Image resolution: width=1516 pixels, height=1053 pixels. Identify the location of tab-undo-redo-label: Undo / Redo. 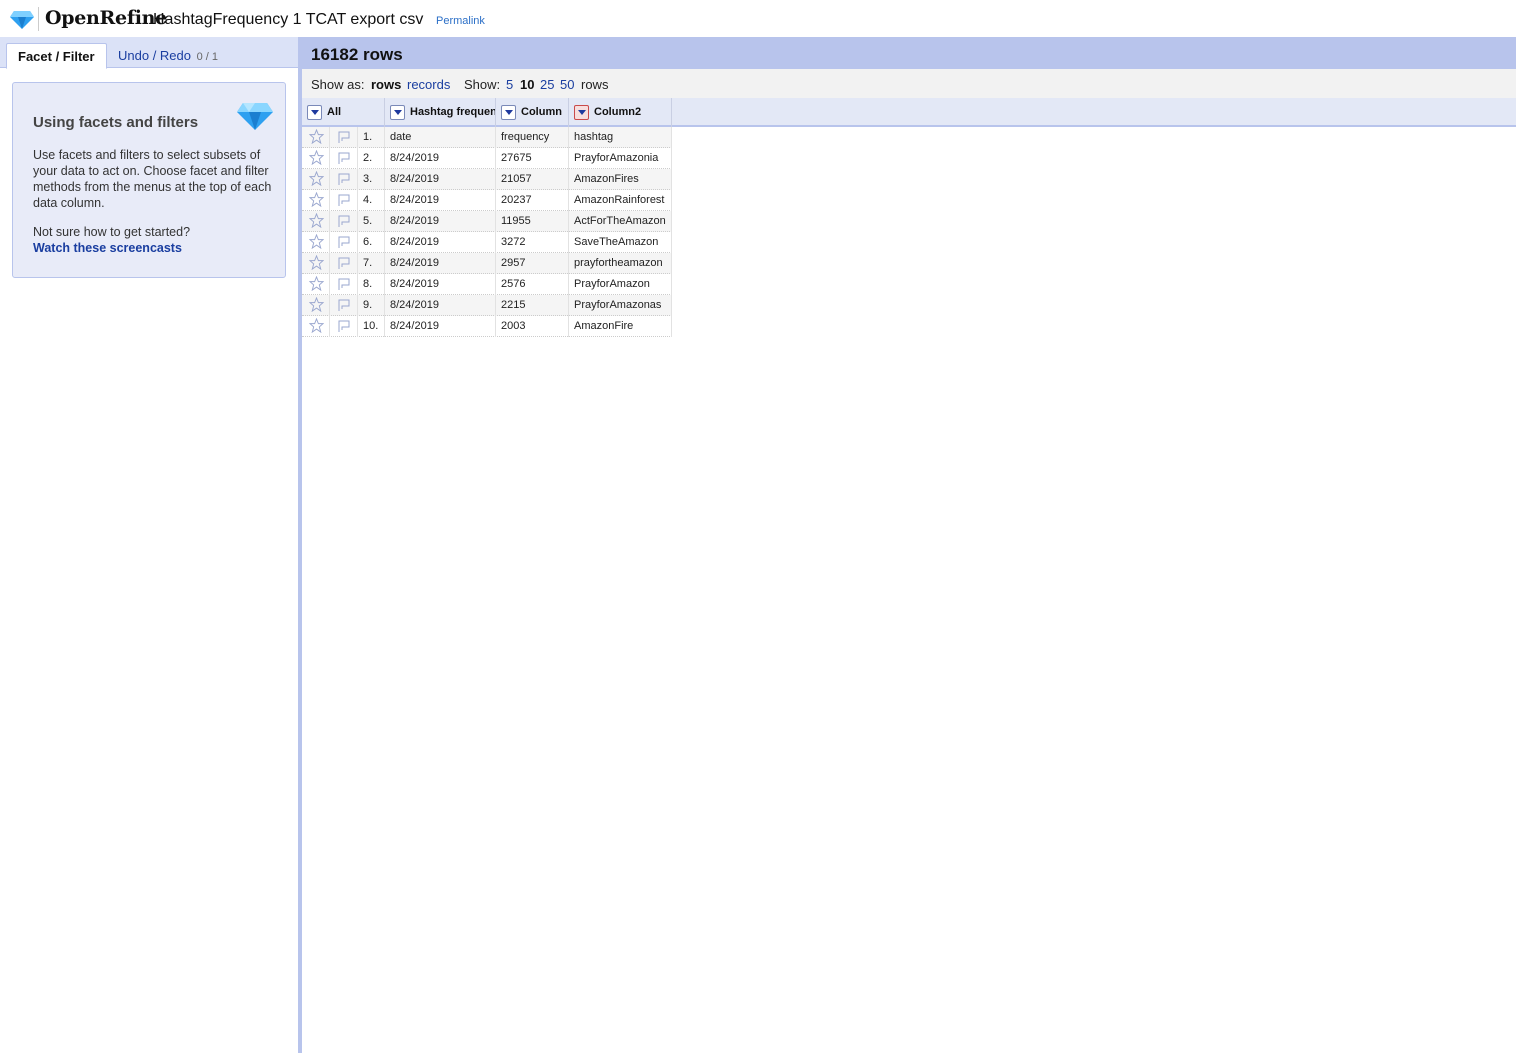
(154, 55).